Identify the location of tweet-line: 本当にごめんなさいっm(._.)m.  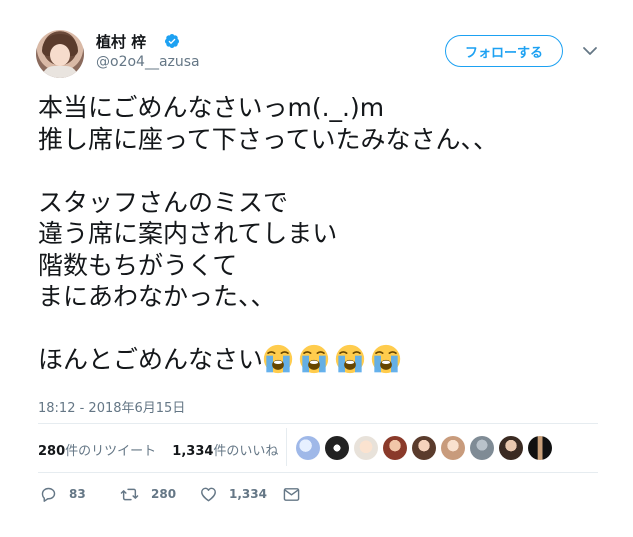
(211, 107).